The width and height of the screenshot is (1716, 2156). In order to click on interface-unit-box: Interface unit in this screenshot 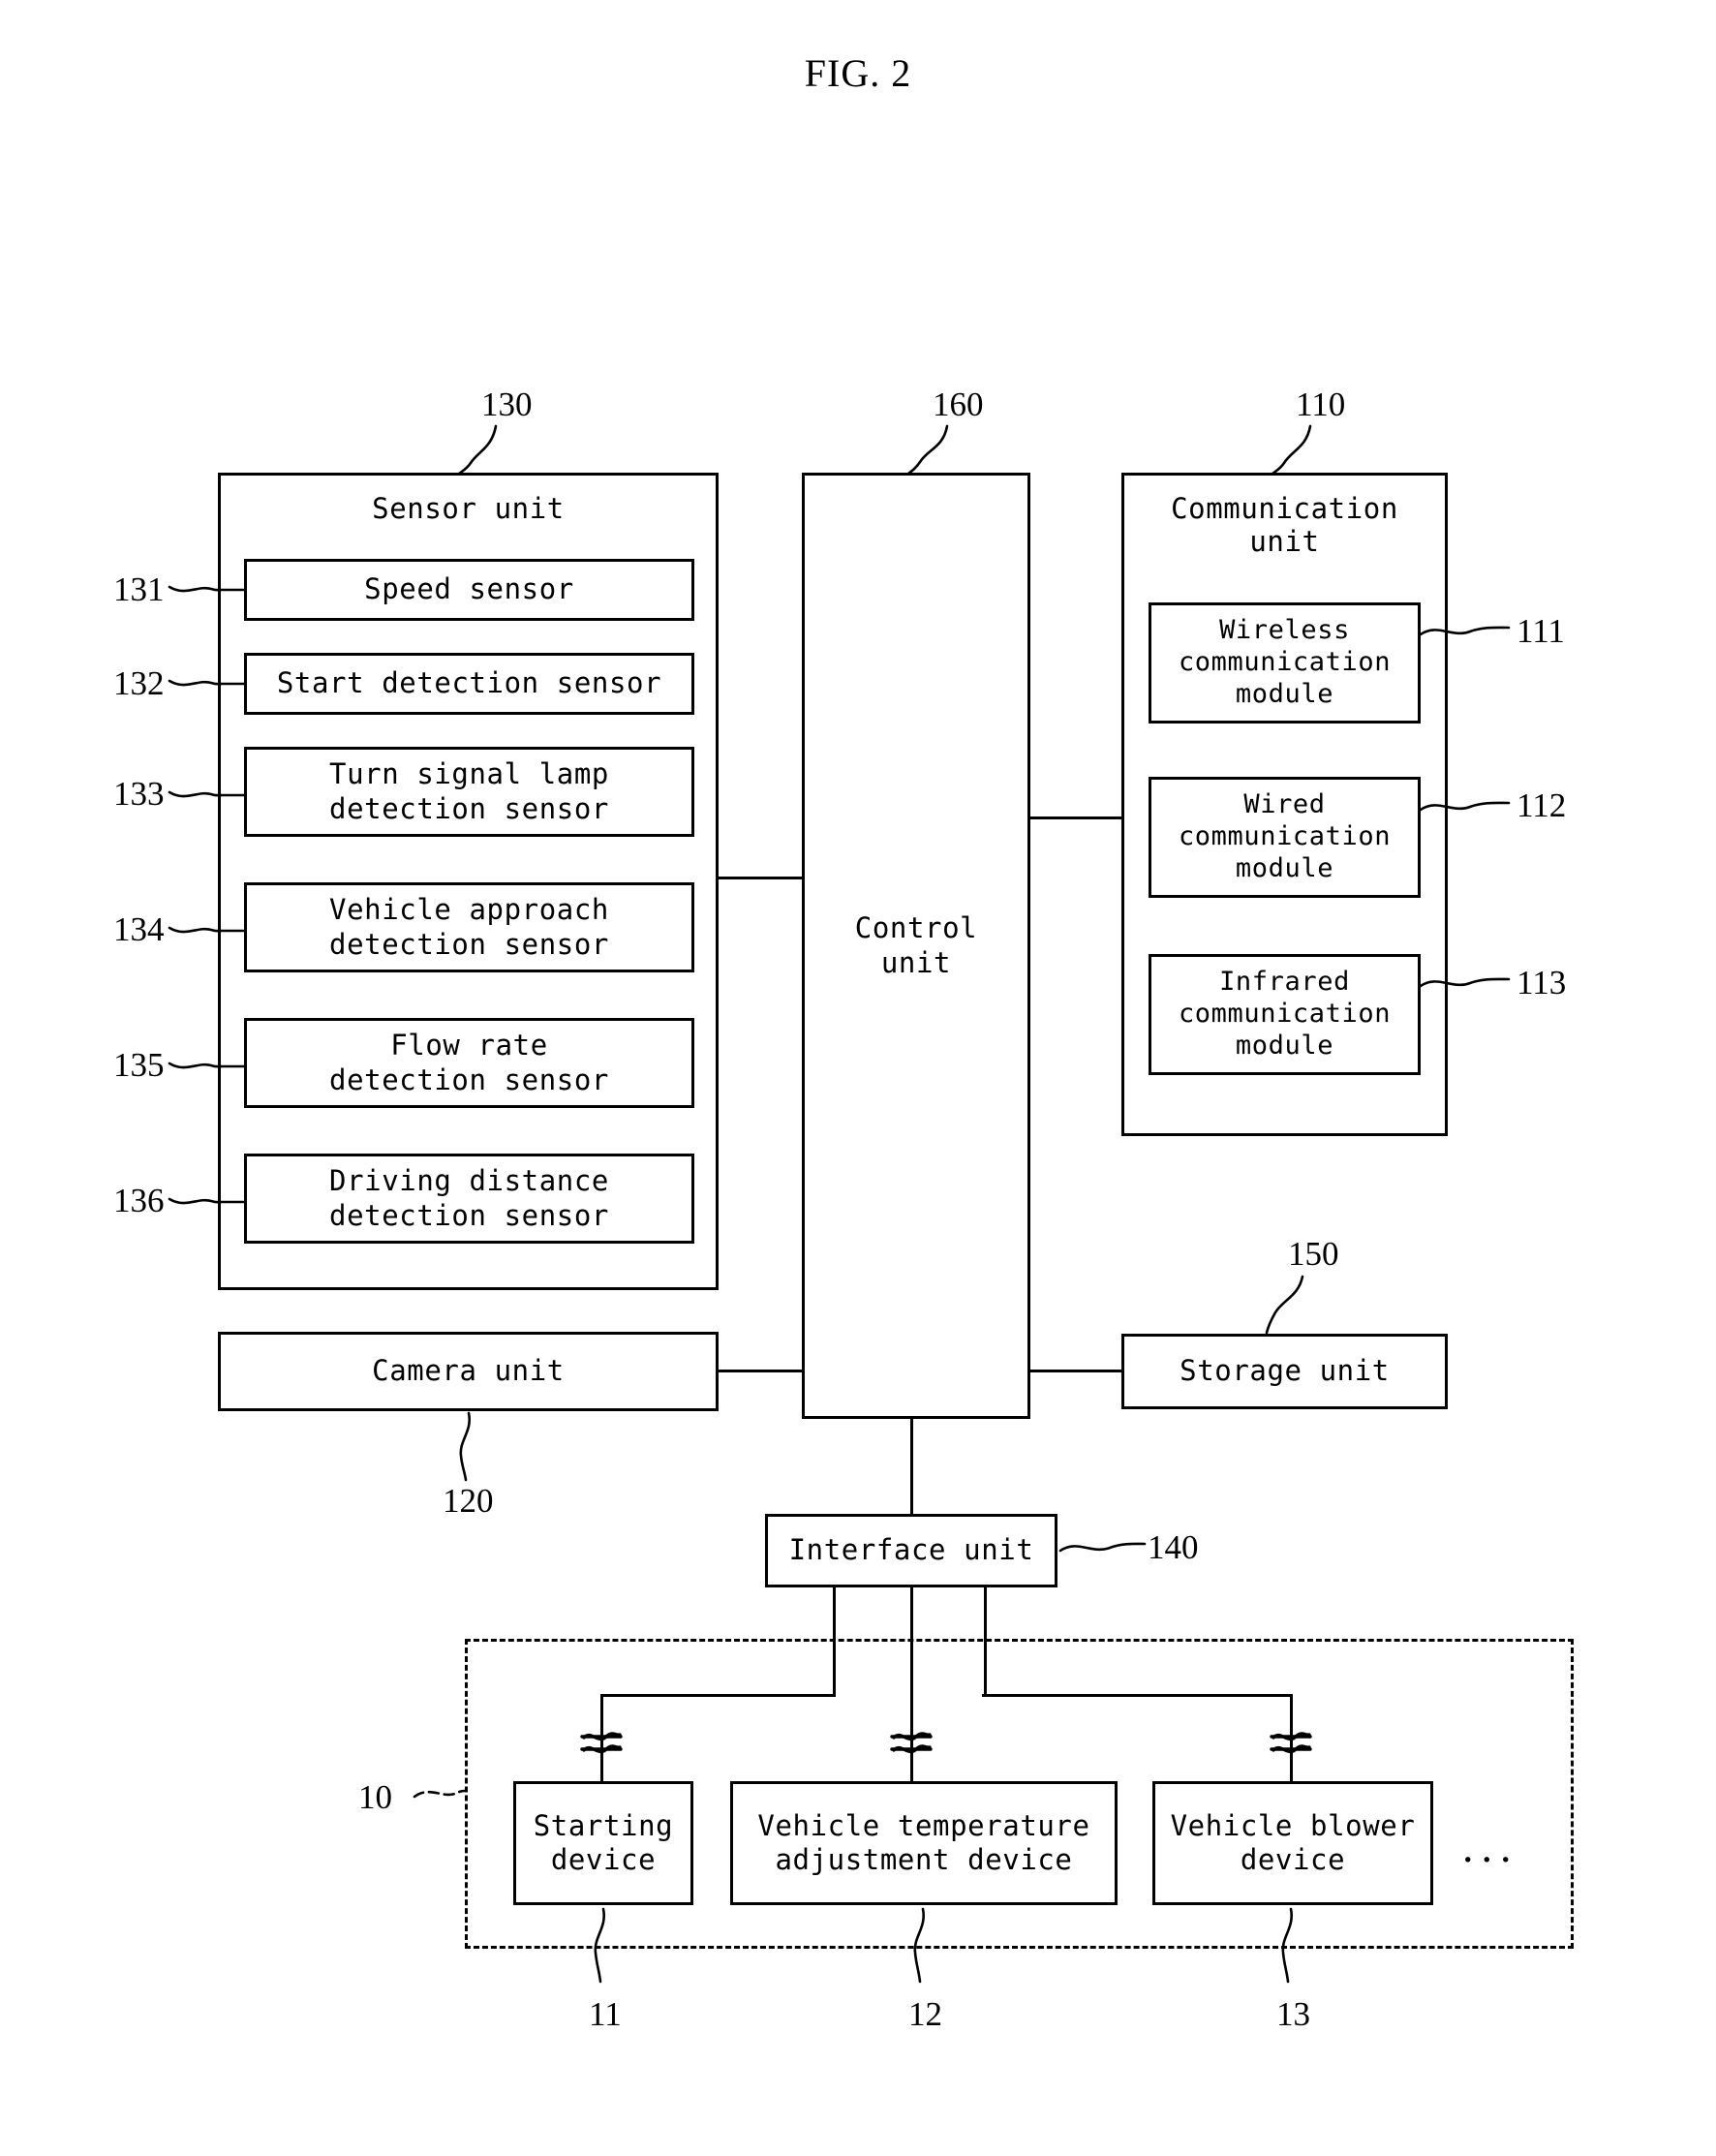, I will do `click(913, 1553)`.